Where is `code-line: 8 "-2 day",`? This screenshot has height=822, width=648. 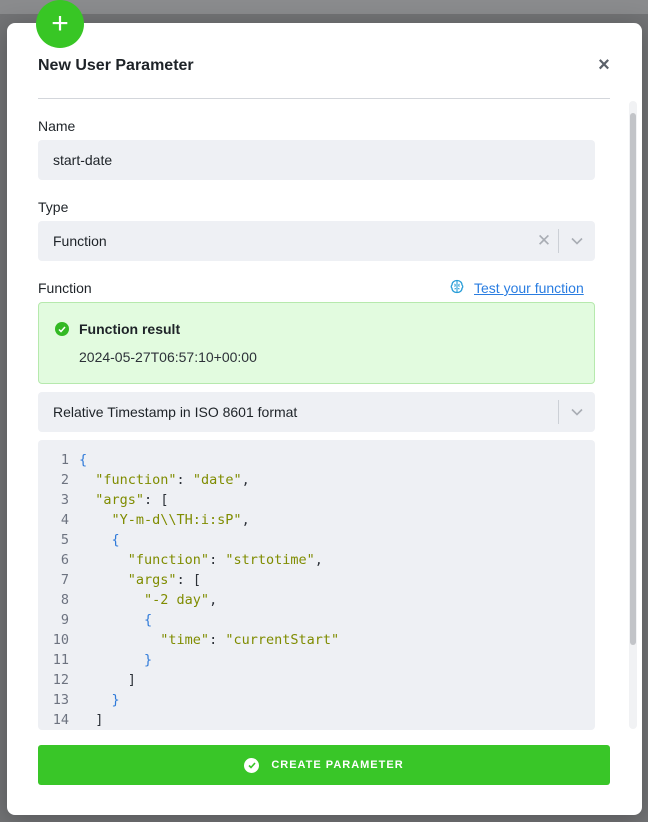 code-line: 8 "-2 day", is located at coordinates (127, 600).